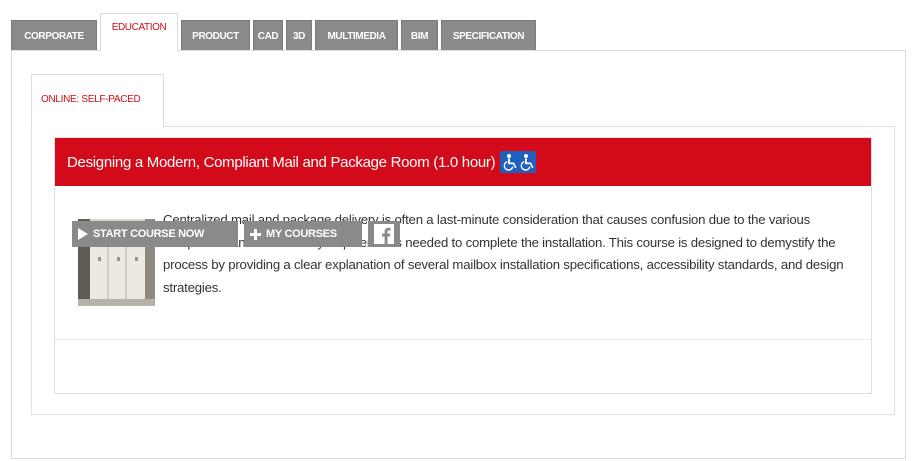  What do you see at coordinates (215, 35) in the screenshot?
I see `tab-product: PRODUCT` at bounding box center [215, 35].